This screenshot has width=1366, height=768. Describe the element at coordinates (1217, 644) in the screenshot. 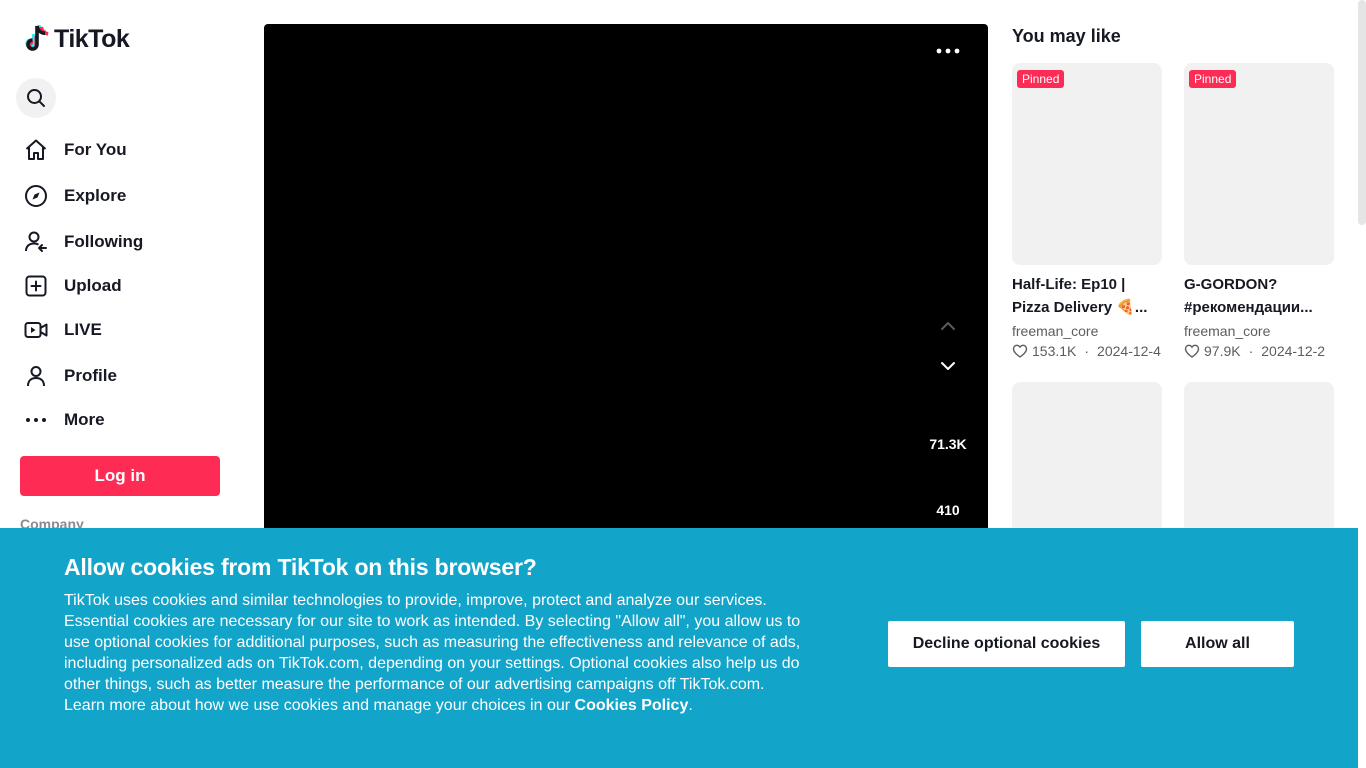

I see `allow-all-cookies-button: Allow all` at that location.